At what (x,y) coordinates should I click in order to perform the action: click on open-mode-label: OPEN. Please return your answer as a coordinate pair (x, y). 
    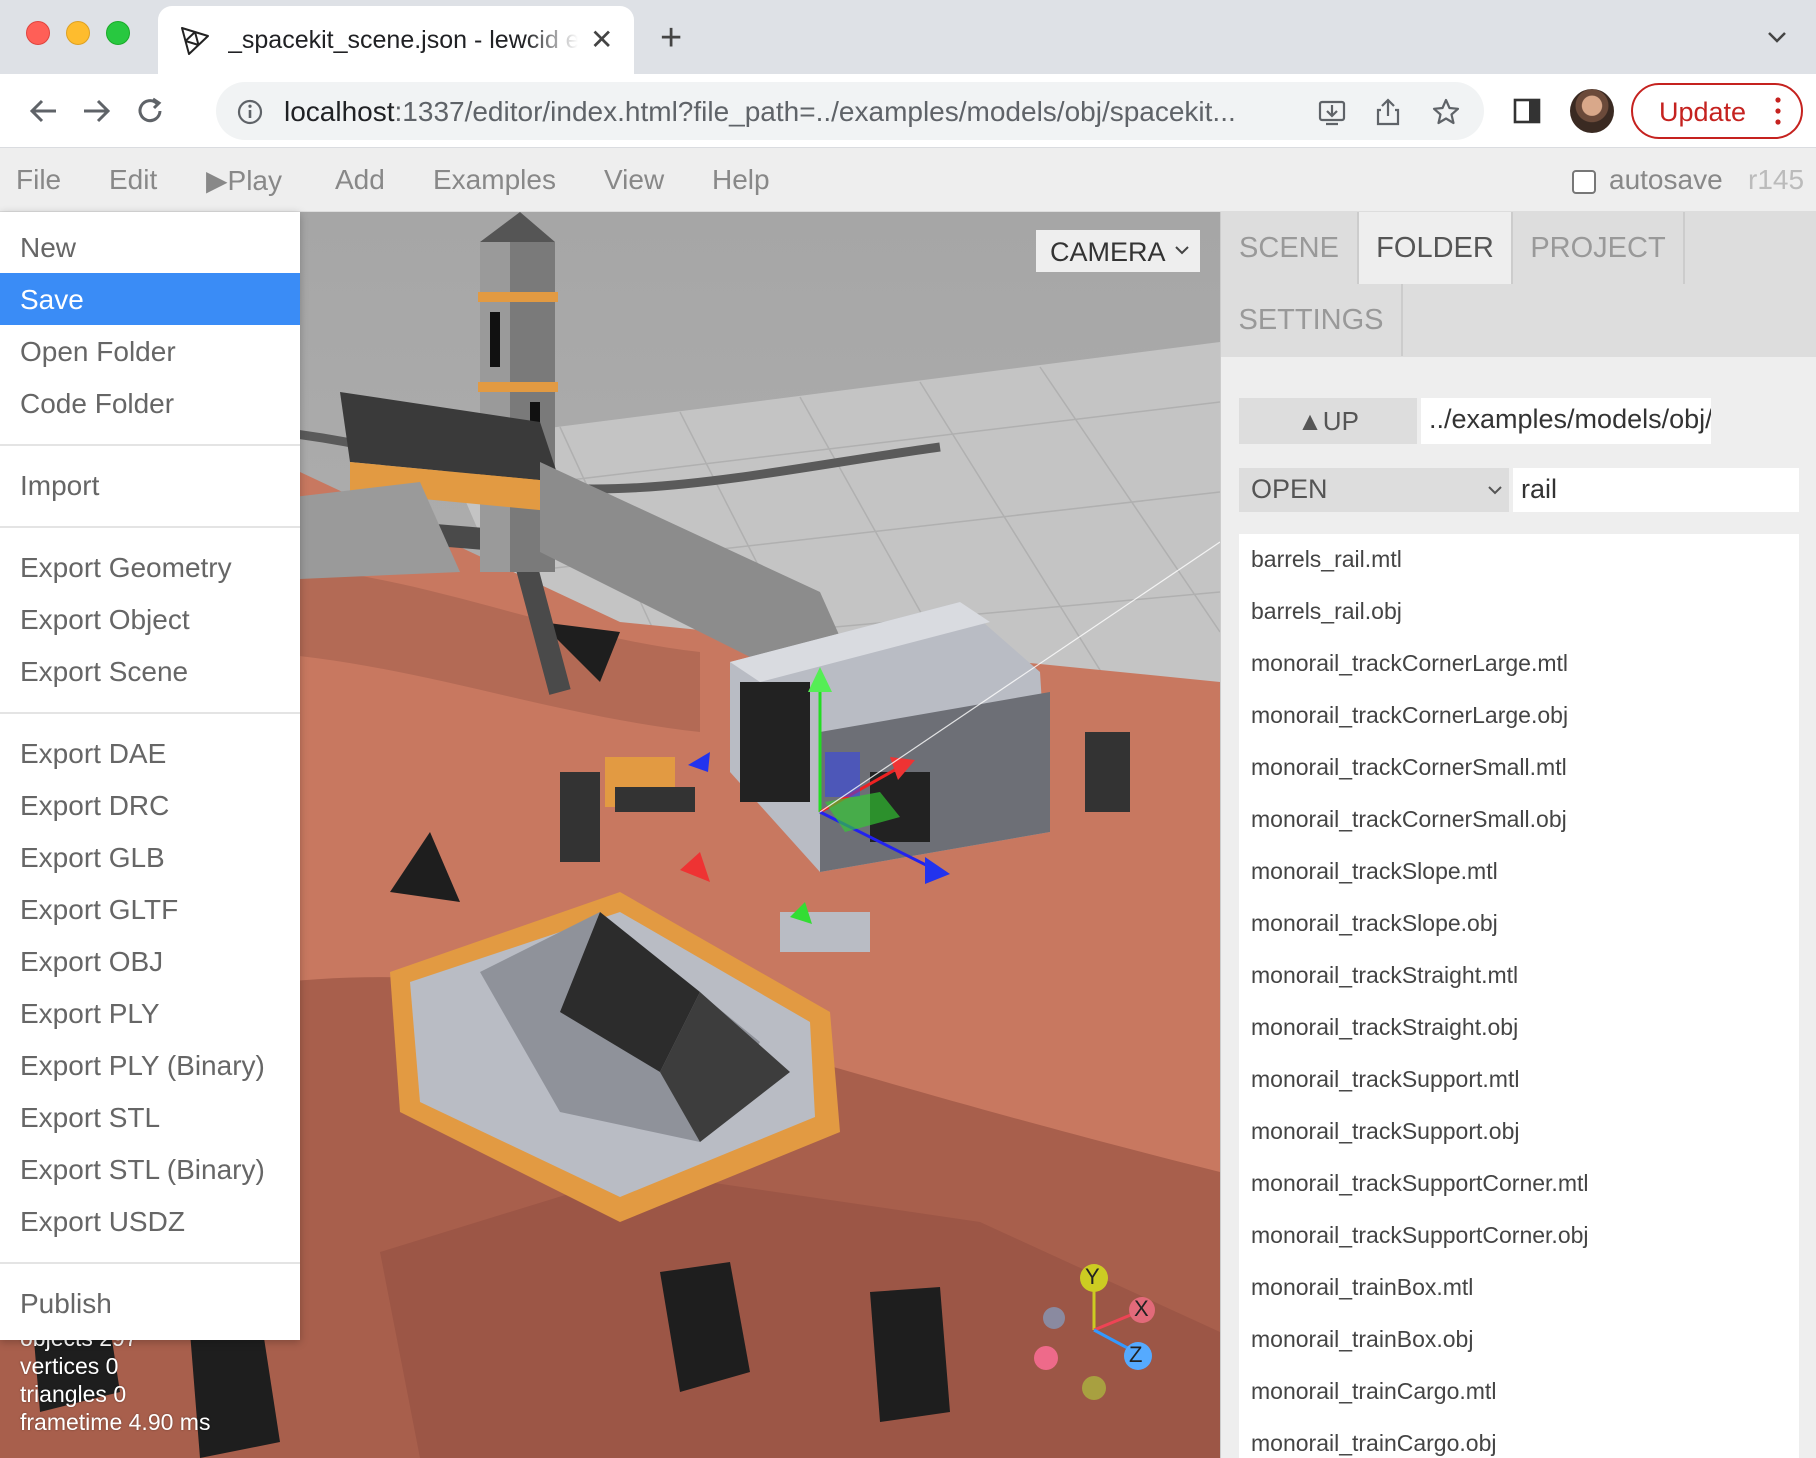
    Looking at the image, I should click on (1289, 489).